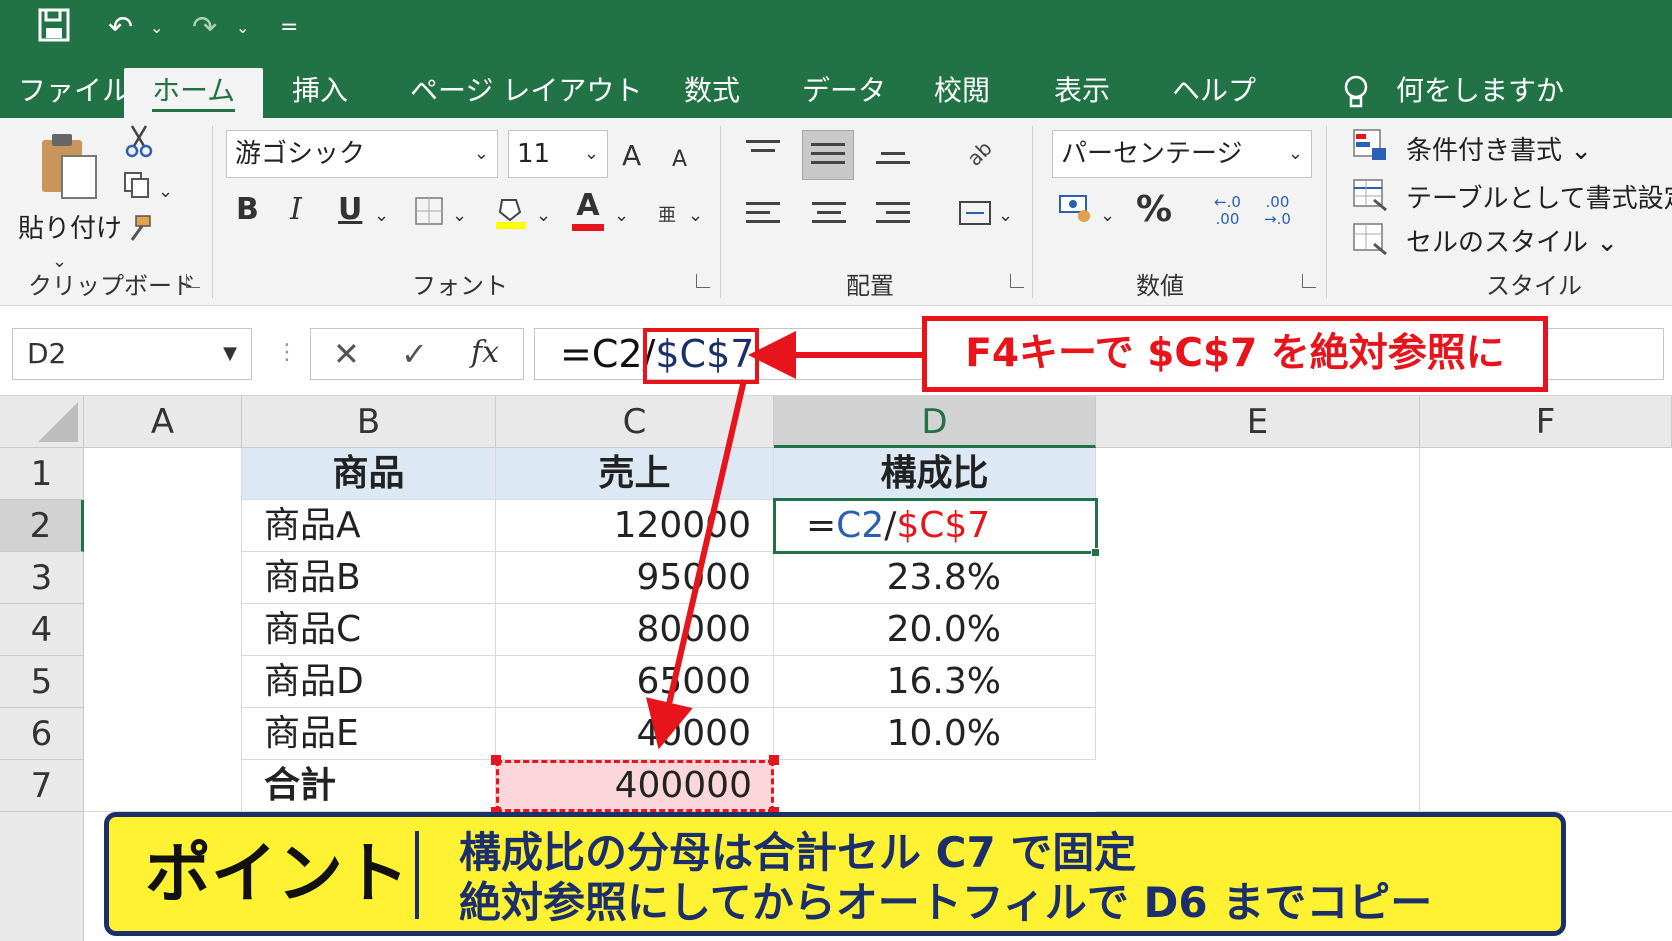  Describe the element at coordinates (1235, 354) in the screenshot. I see `f4-callout: F4キーで $C$7 を絶対参照に` at that location.